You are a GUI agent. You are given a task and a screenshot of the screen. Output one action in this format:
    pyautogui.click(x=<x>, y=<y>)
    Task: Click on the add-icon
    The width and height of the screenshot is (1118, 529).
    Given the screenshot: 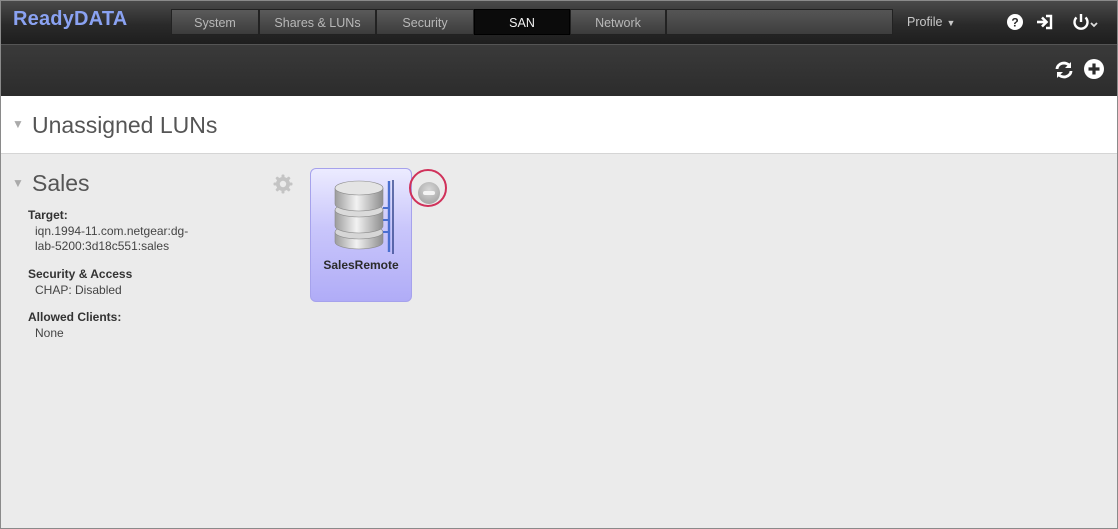 What is the action you would take?
    pyautogui.click(x=1095, y=70)
    